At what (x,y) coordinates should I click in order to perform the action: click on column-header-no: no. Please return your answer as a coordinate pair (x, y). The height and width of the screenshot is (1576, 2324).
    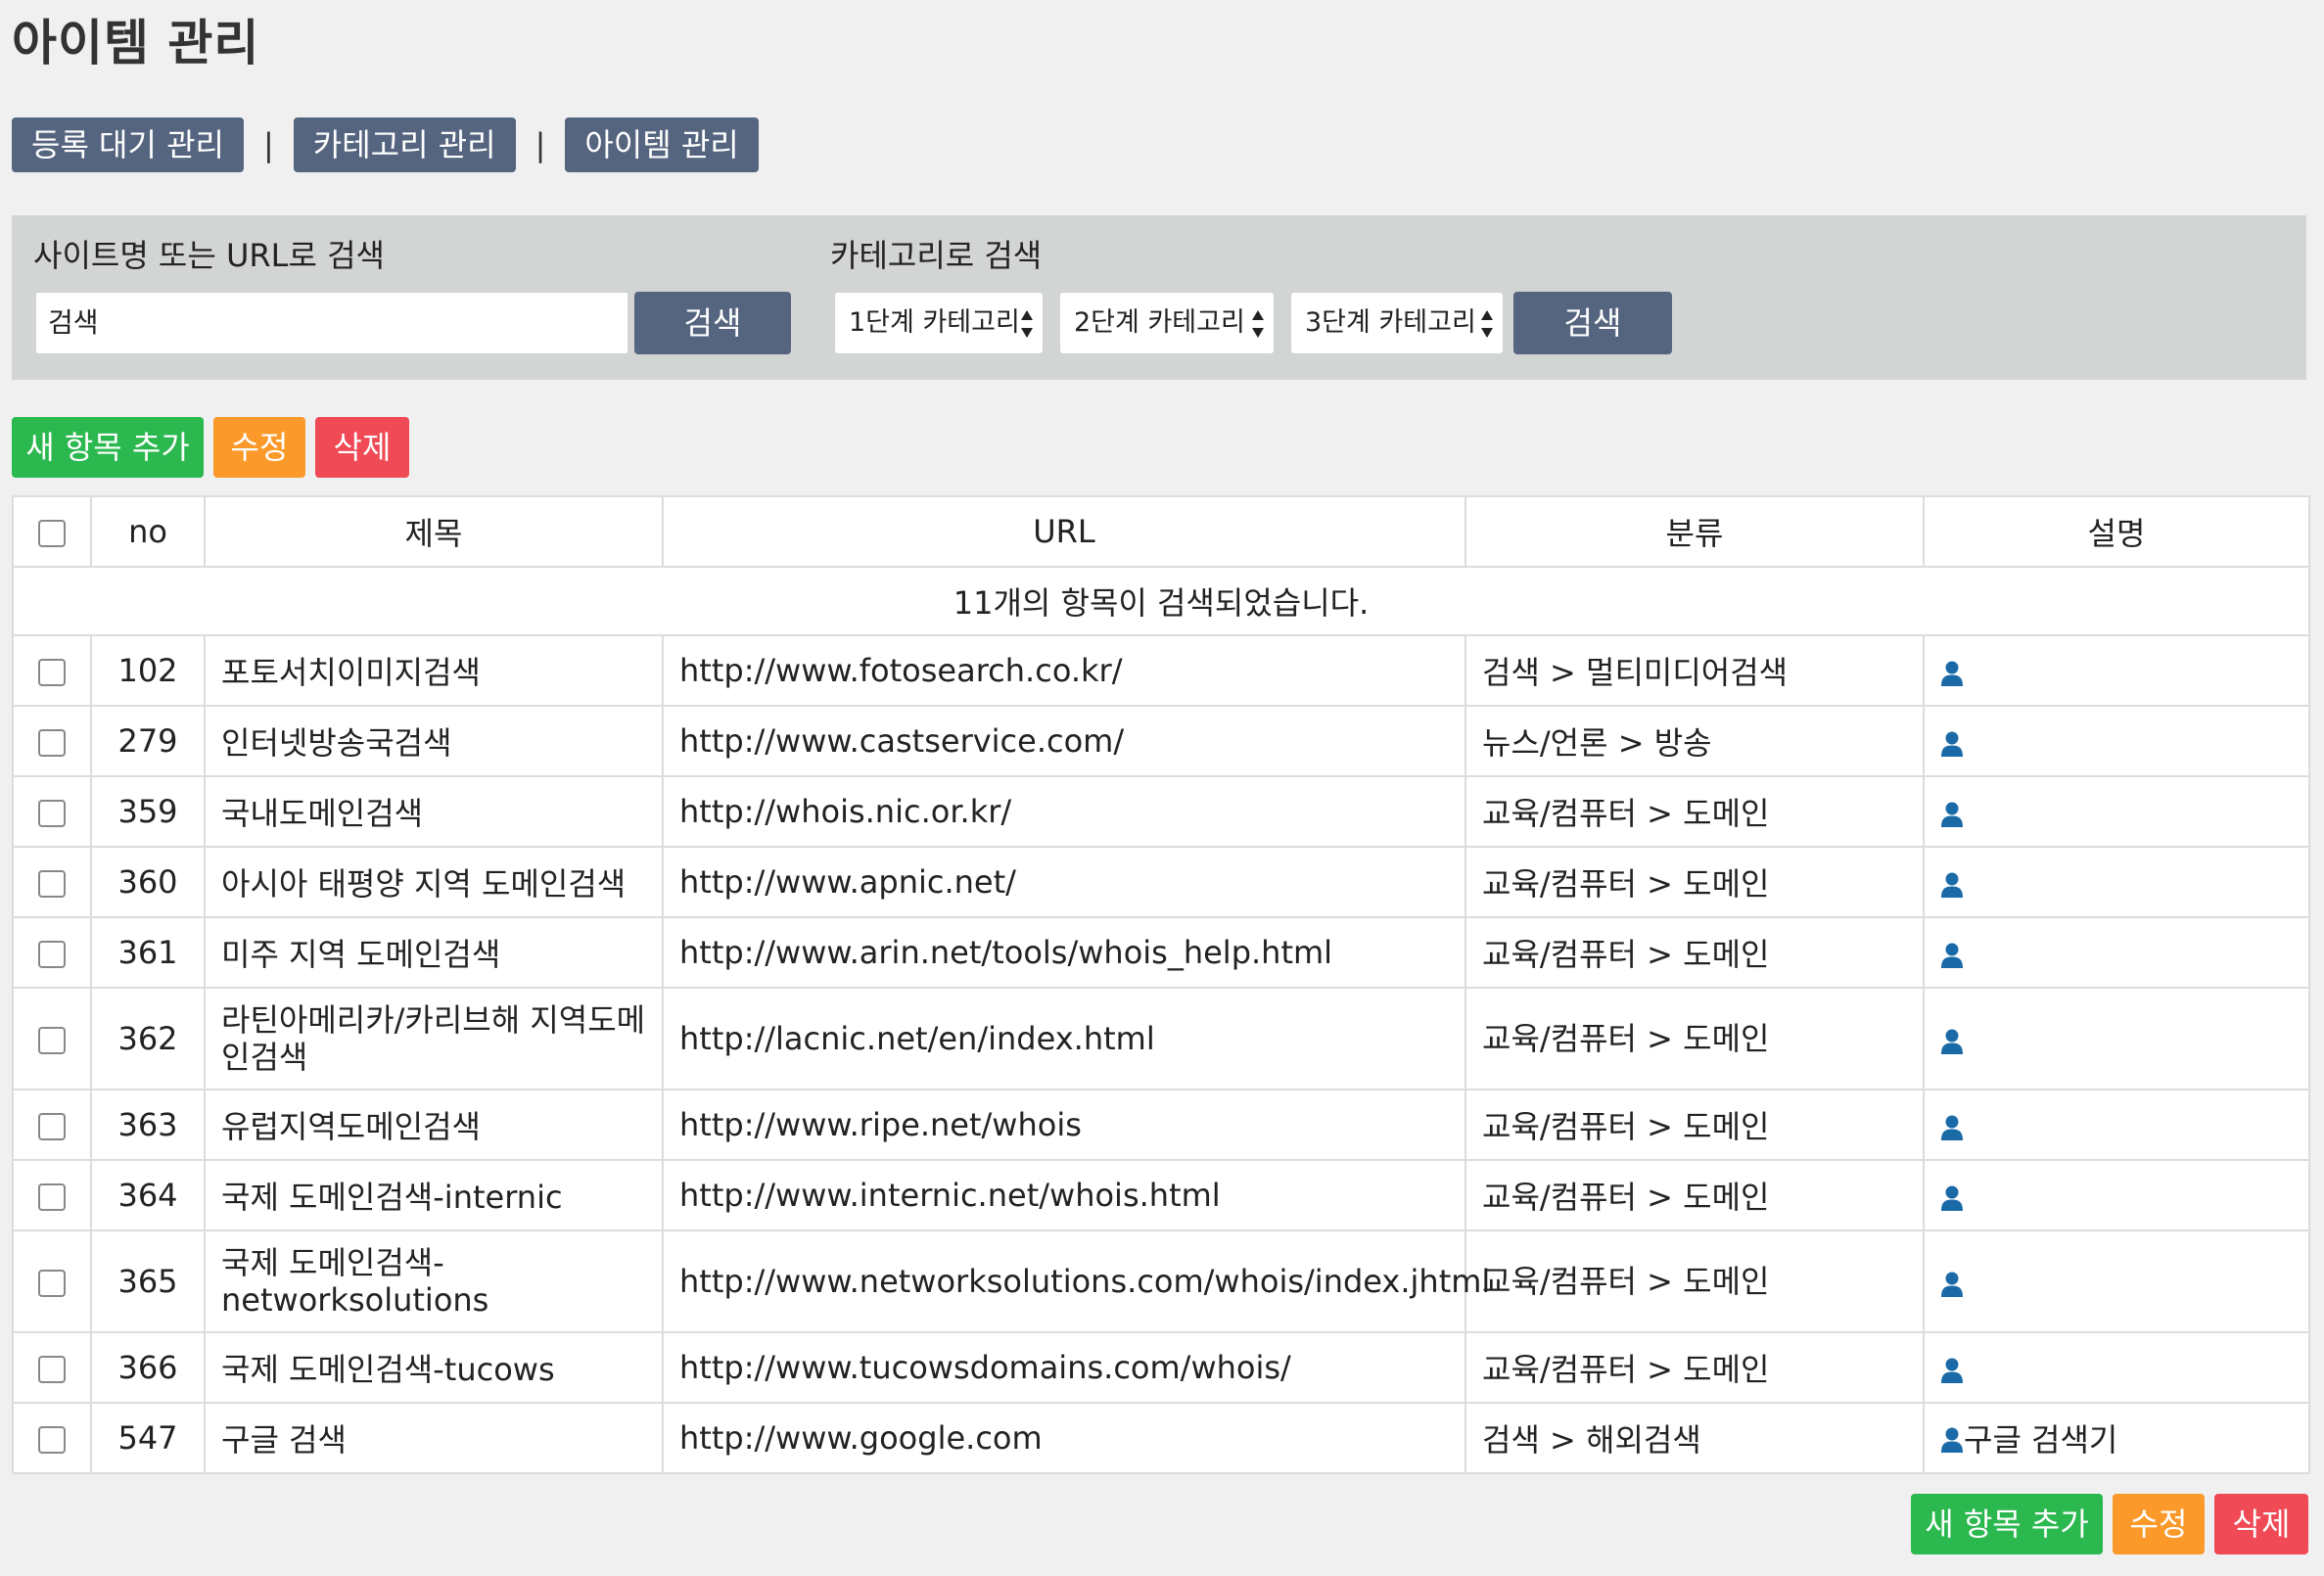
    Looking at the image, I should click on (148, 532).